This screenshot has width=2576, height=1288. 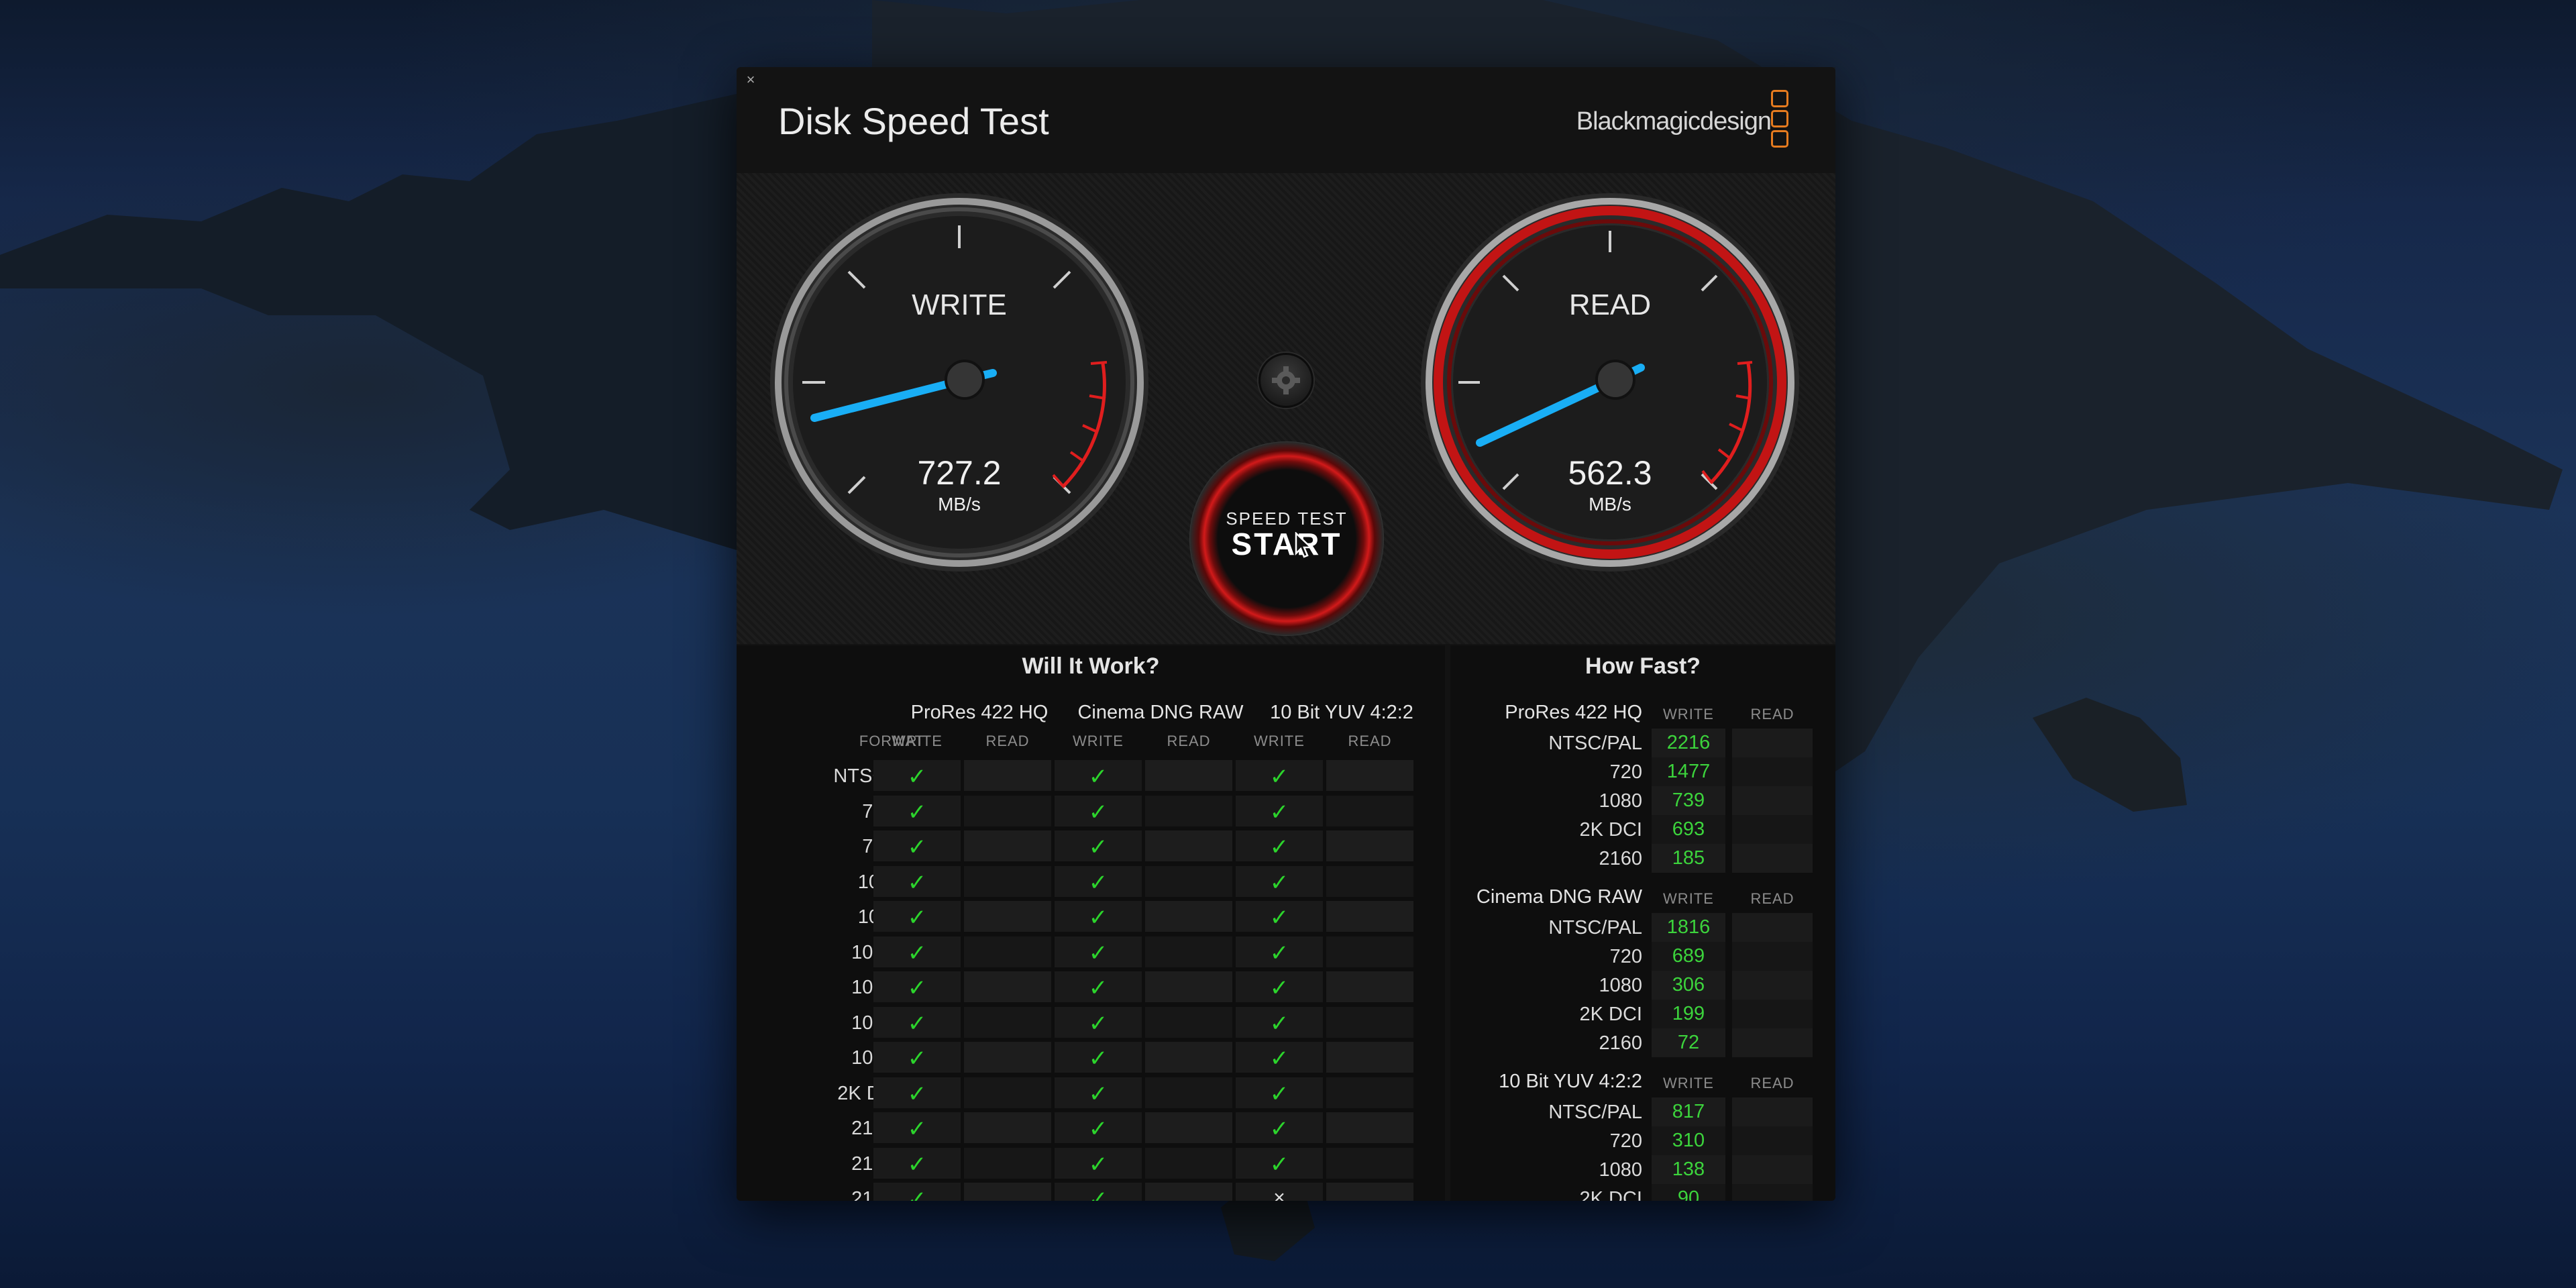 What do you see at coordinates (1688, 1014) in the screenshot?
I see `write-fps-value: 199` at bounding box center [1688, 1014].